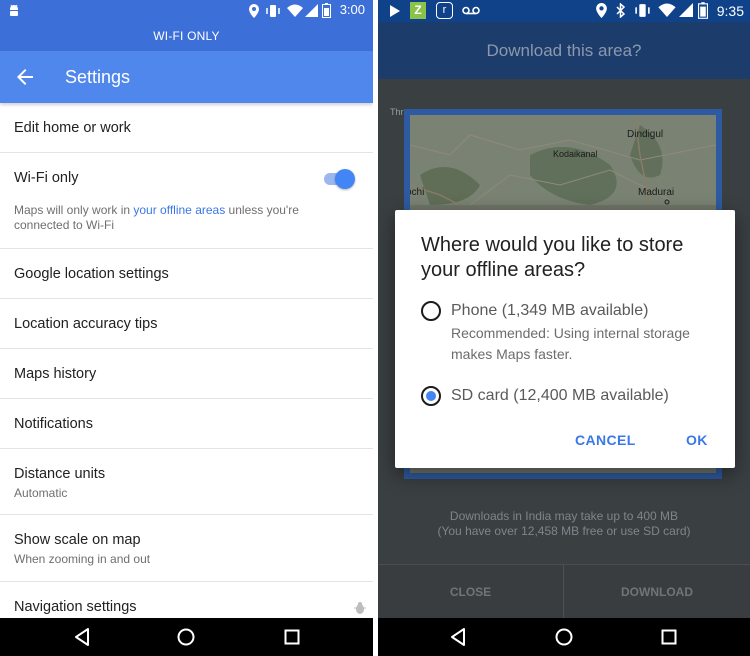 This screenshot has height=656, width=750. I want to click on z-app-icon: Z, so click(418, 10).